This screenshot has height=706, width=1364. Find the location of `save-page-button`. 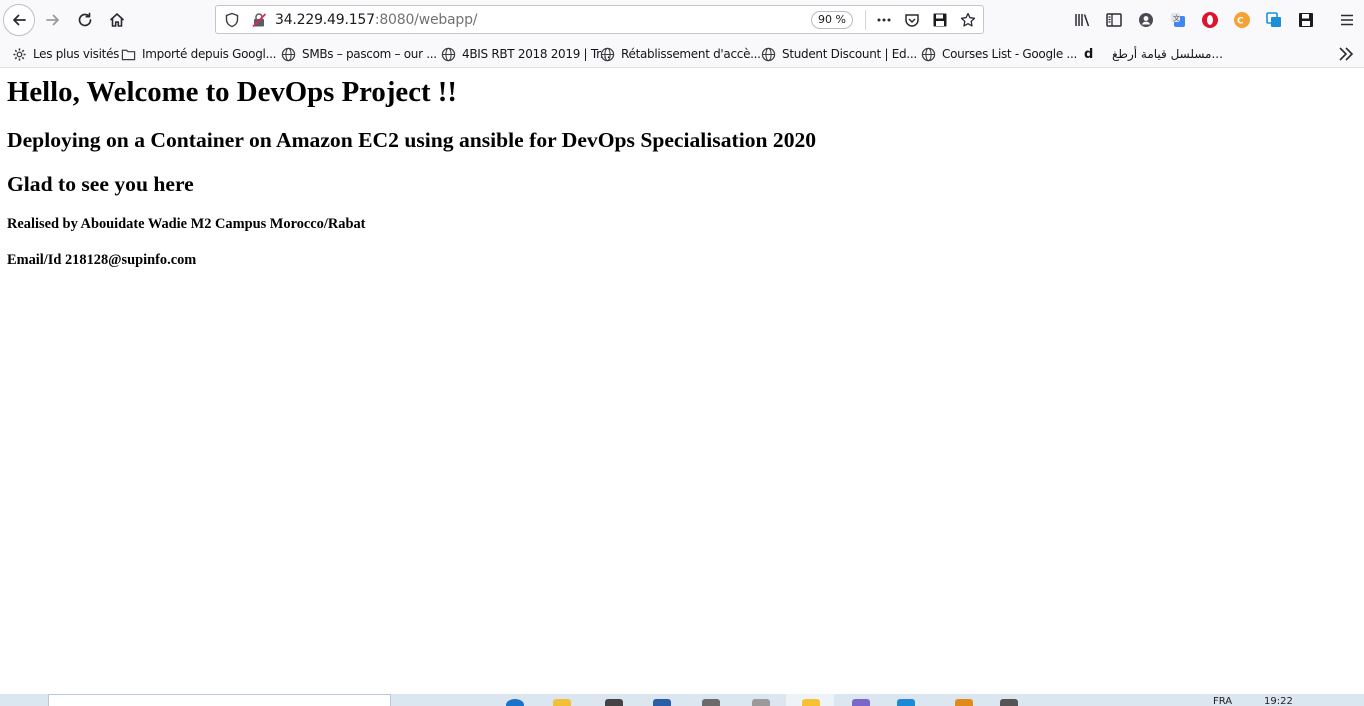

save-page-button is located at coordinates (940, 20).